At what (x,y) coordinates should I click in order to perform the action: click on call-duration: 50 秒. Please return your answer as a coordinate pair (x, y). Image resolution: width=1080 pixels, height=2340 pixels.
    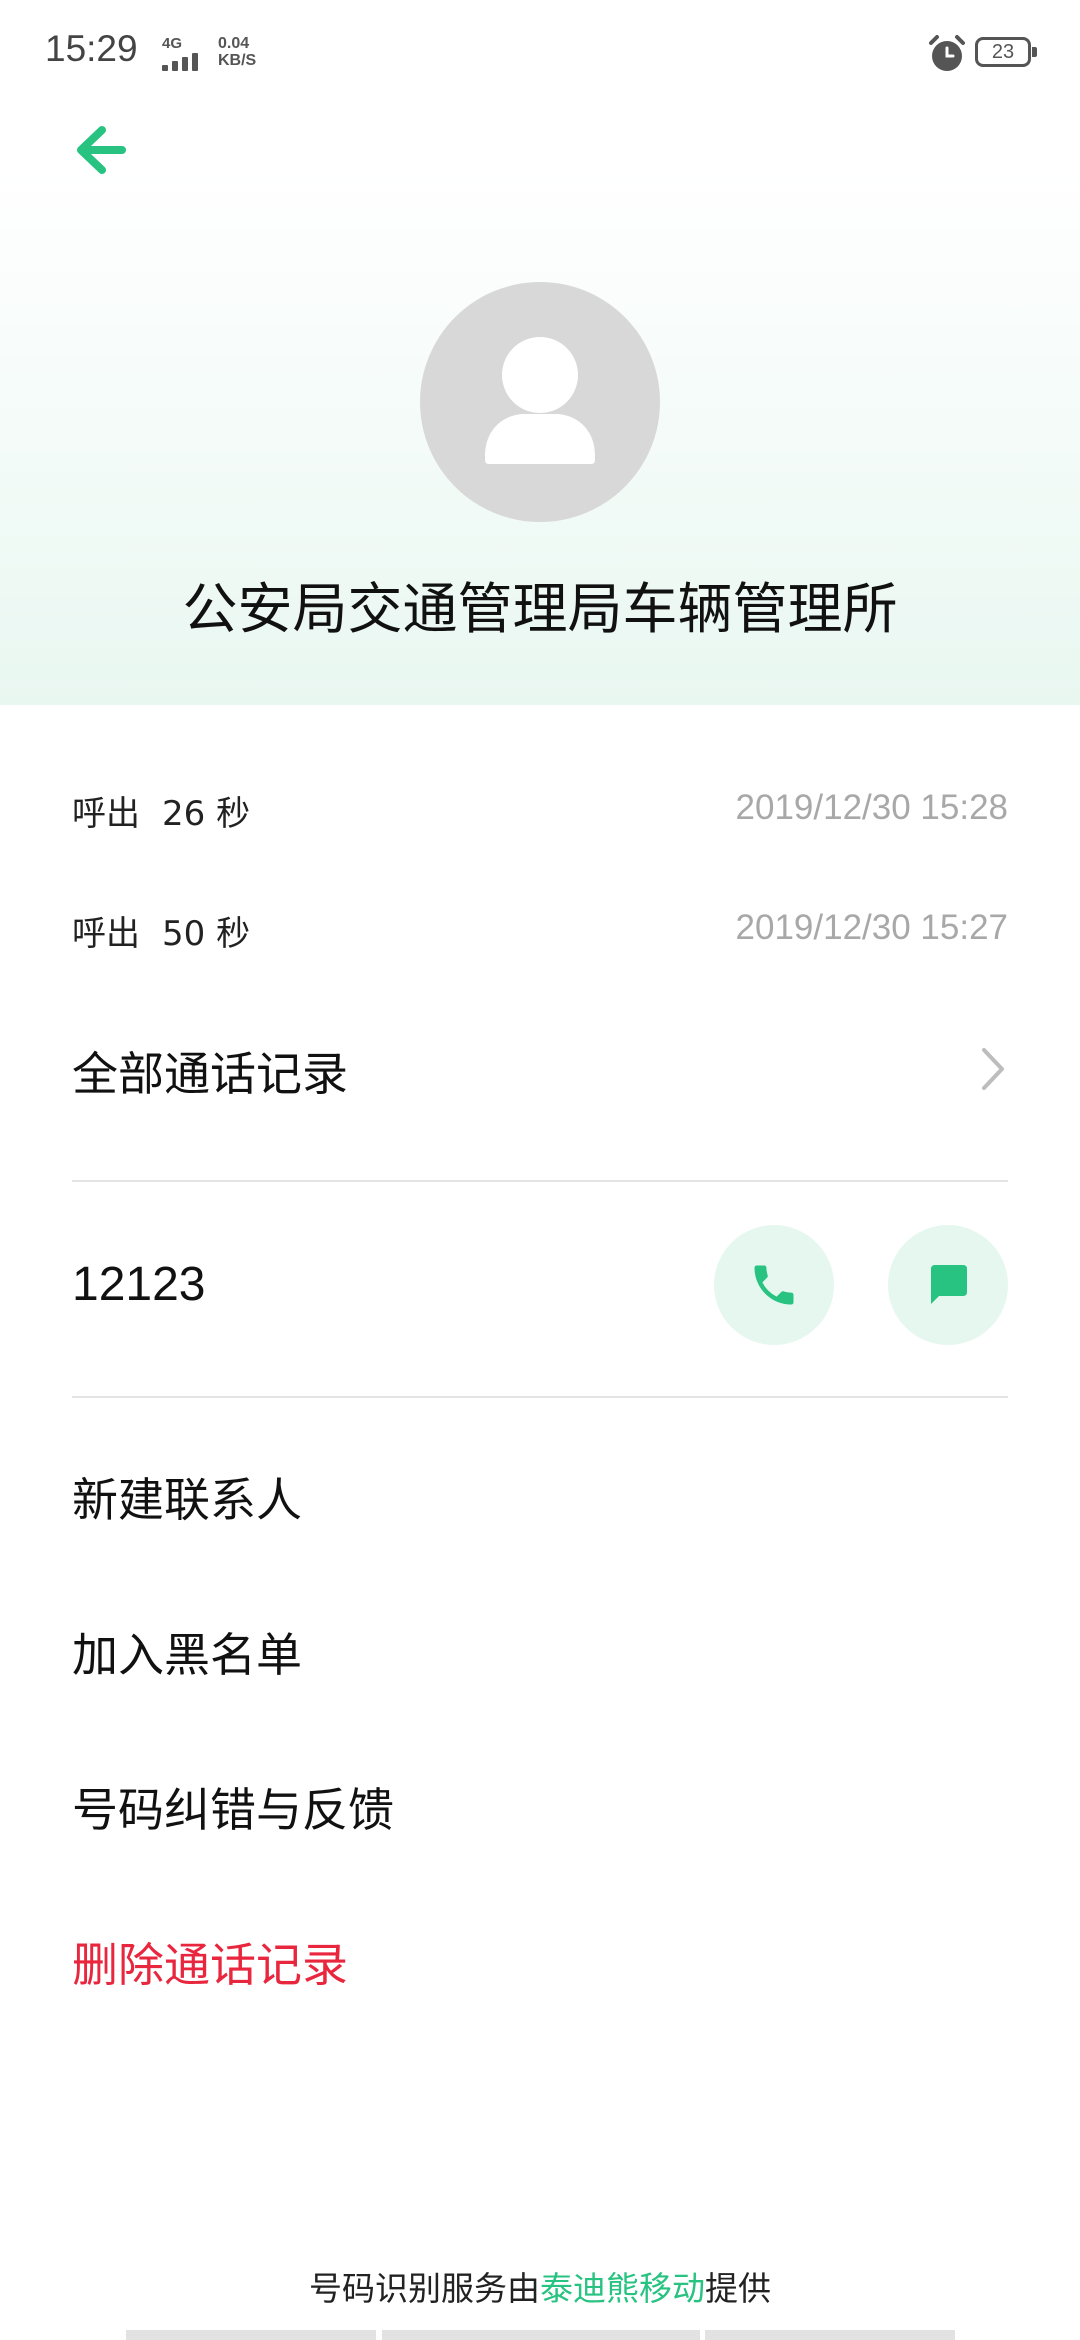
    Looking at the image, I should click on (206, 934).